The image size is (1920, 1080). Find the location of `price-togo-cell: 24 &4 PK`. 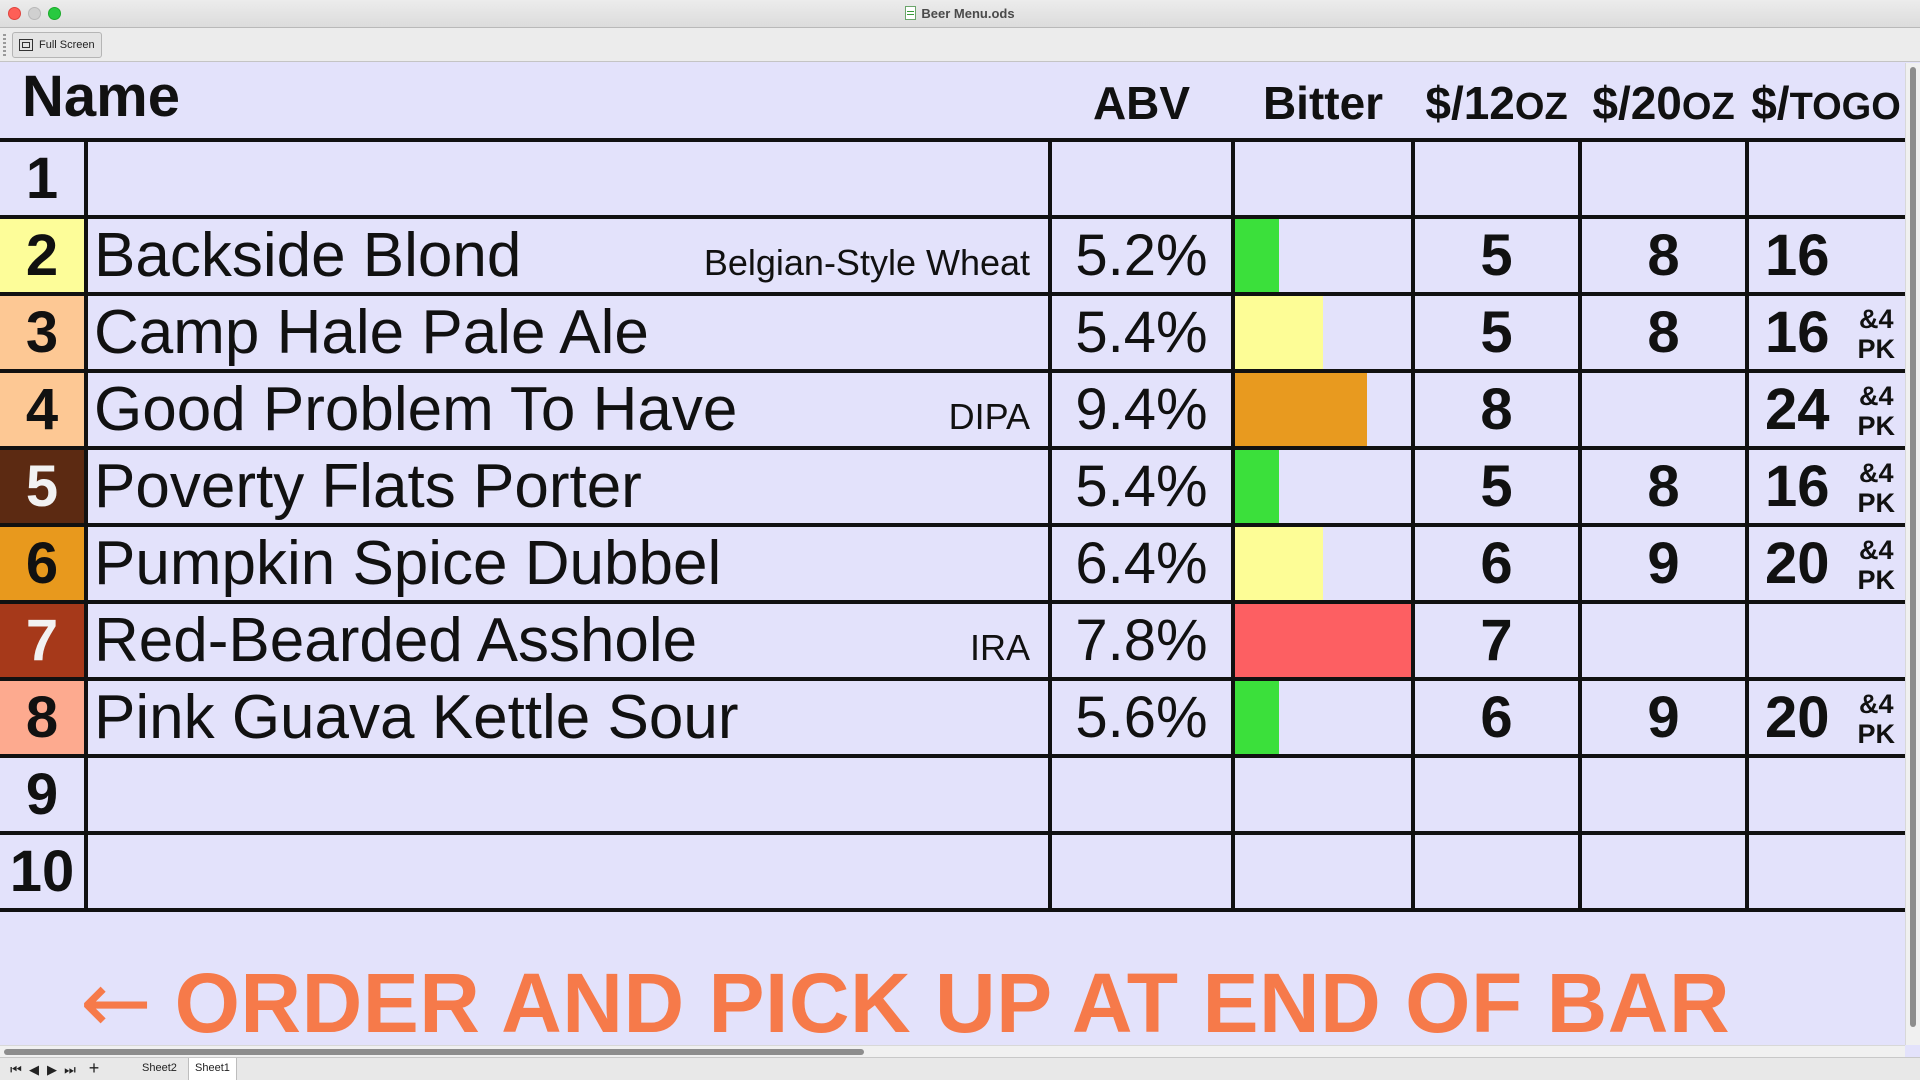

price-togo-cell: 24 &4 PK is located at coordinates (1826, 410).